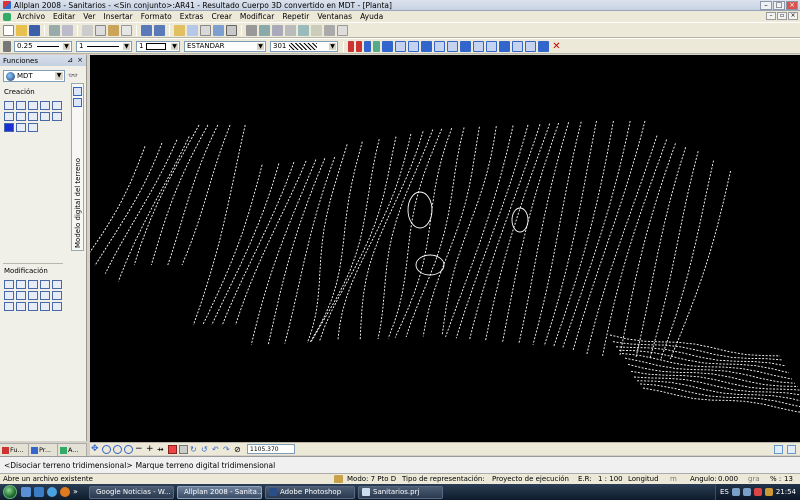 The image size is (800, 500). What do you see at coordinates (183, 449) in the screenshot?
I see `camera-icon` at bounding box center [183, 449].